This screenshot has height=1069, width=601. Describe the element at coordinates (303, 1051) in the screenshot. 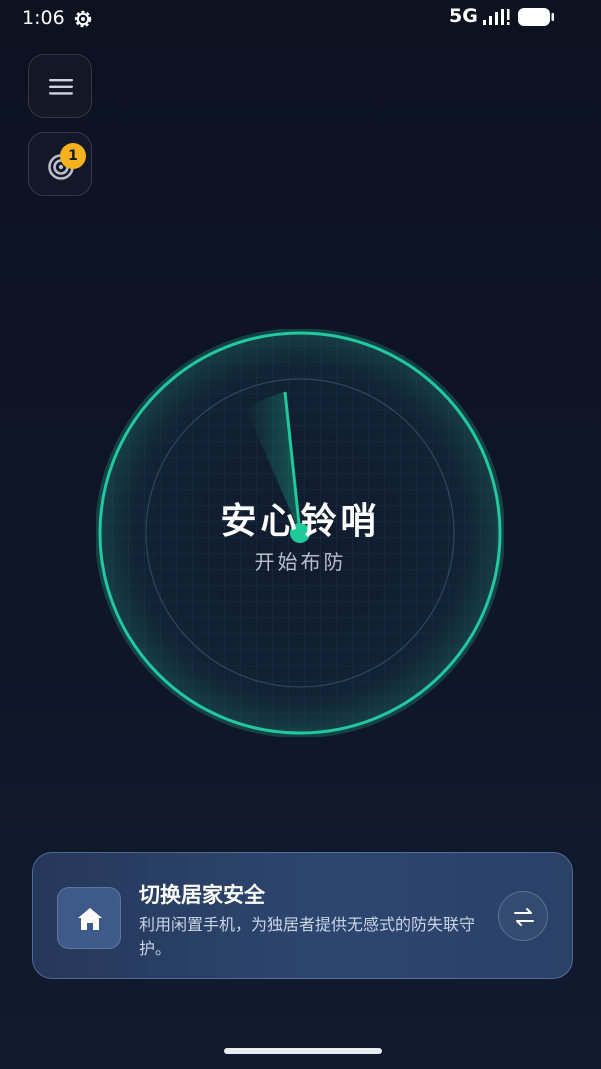

I see `home-indicator` at that location.